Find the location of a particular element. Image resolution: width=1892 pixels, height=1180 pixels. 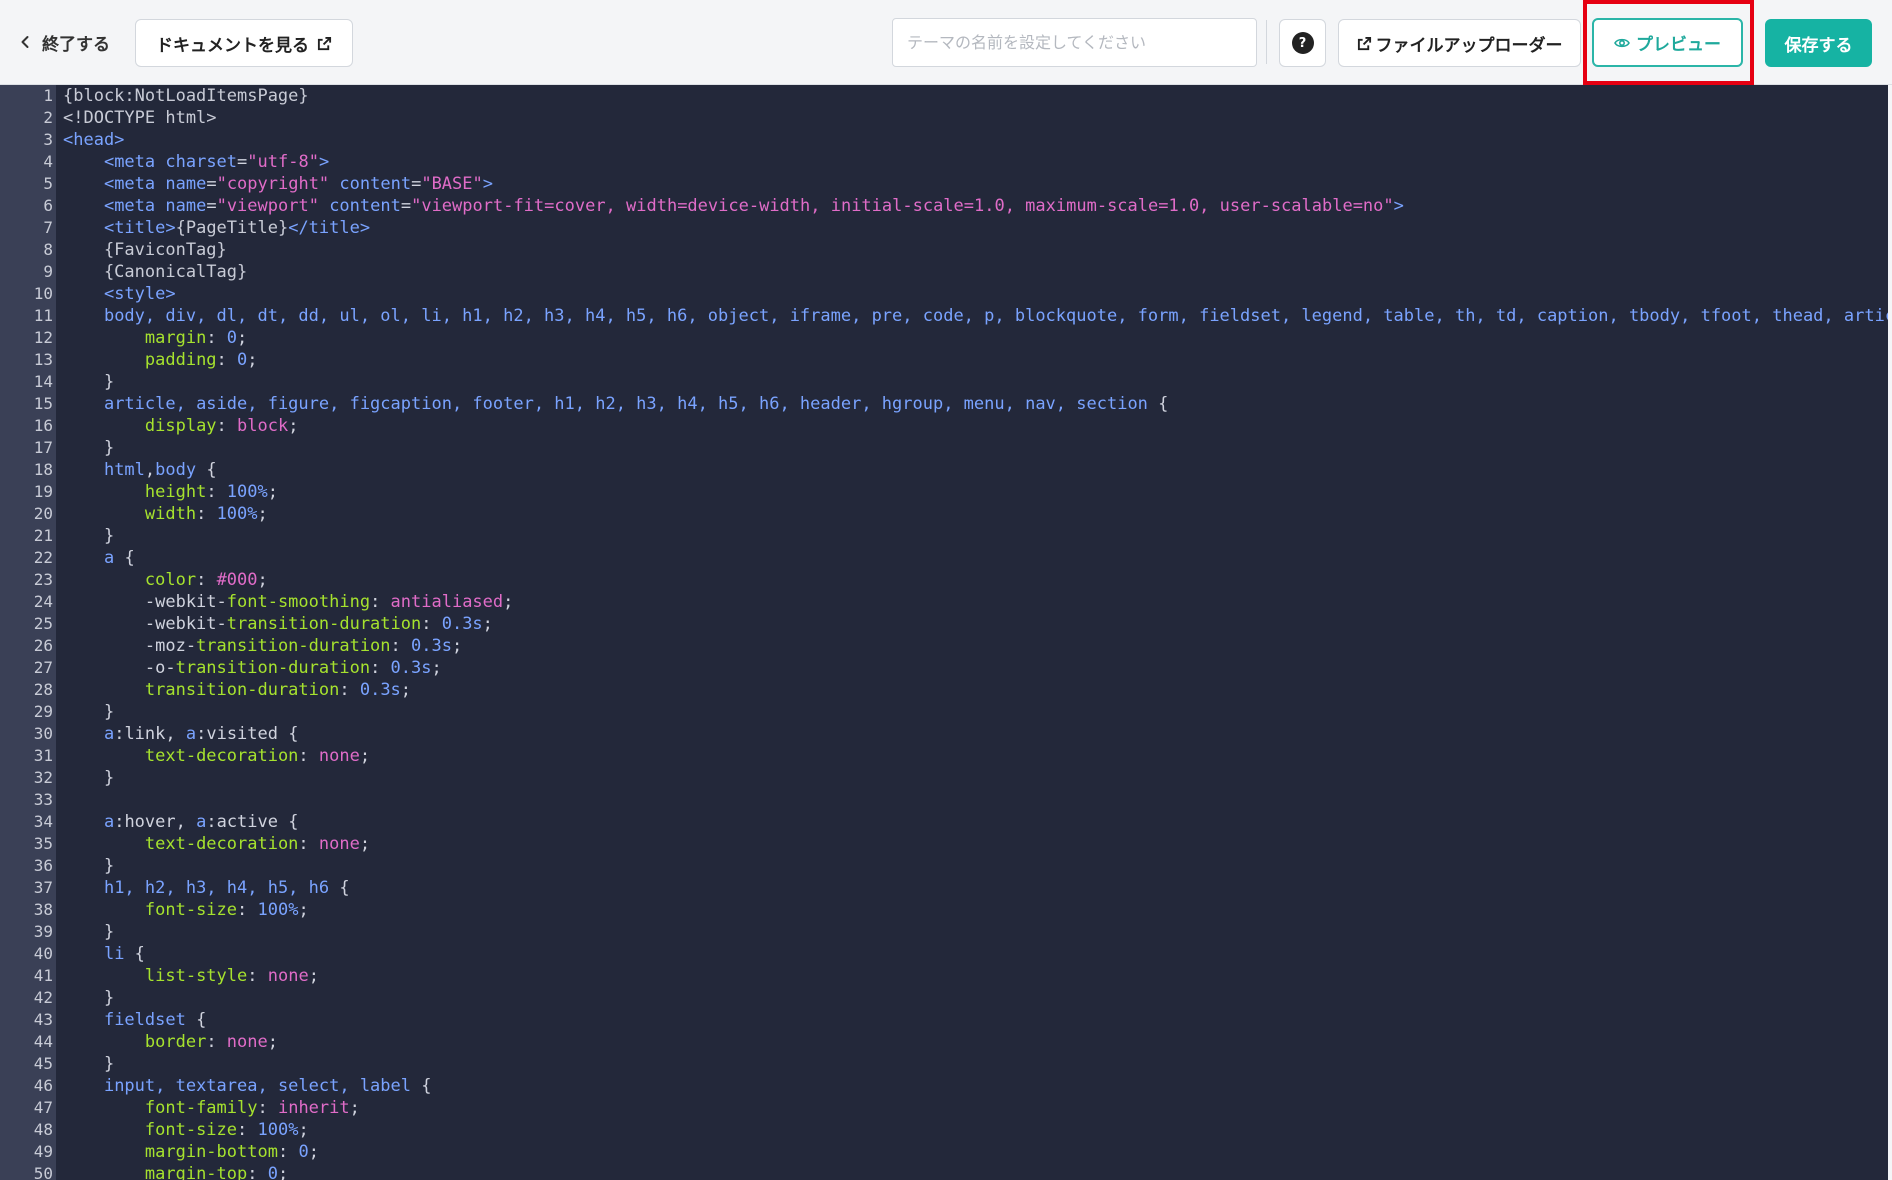

code-line: 31 text-decoration: none; is located at coordinates (946, 756).